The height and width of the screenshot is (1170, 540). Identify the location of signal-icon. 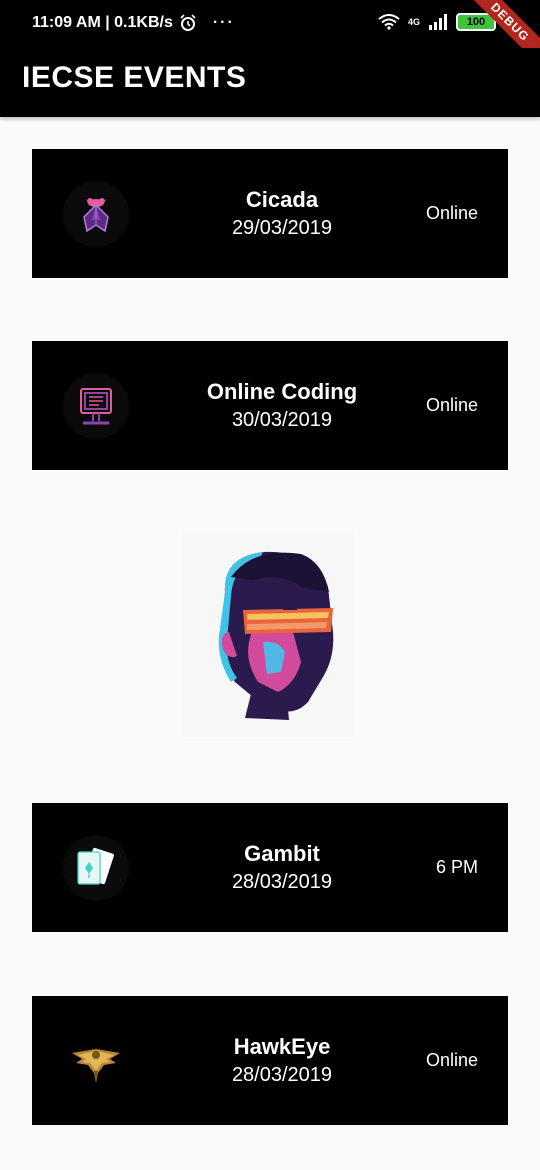
(438, 22).